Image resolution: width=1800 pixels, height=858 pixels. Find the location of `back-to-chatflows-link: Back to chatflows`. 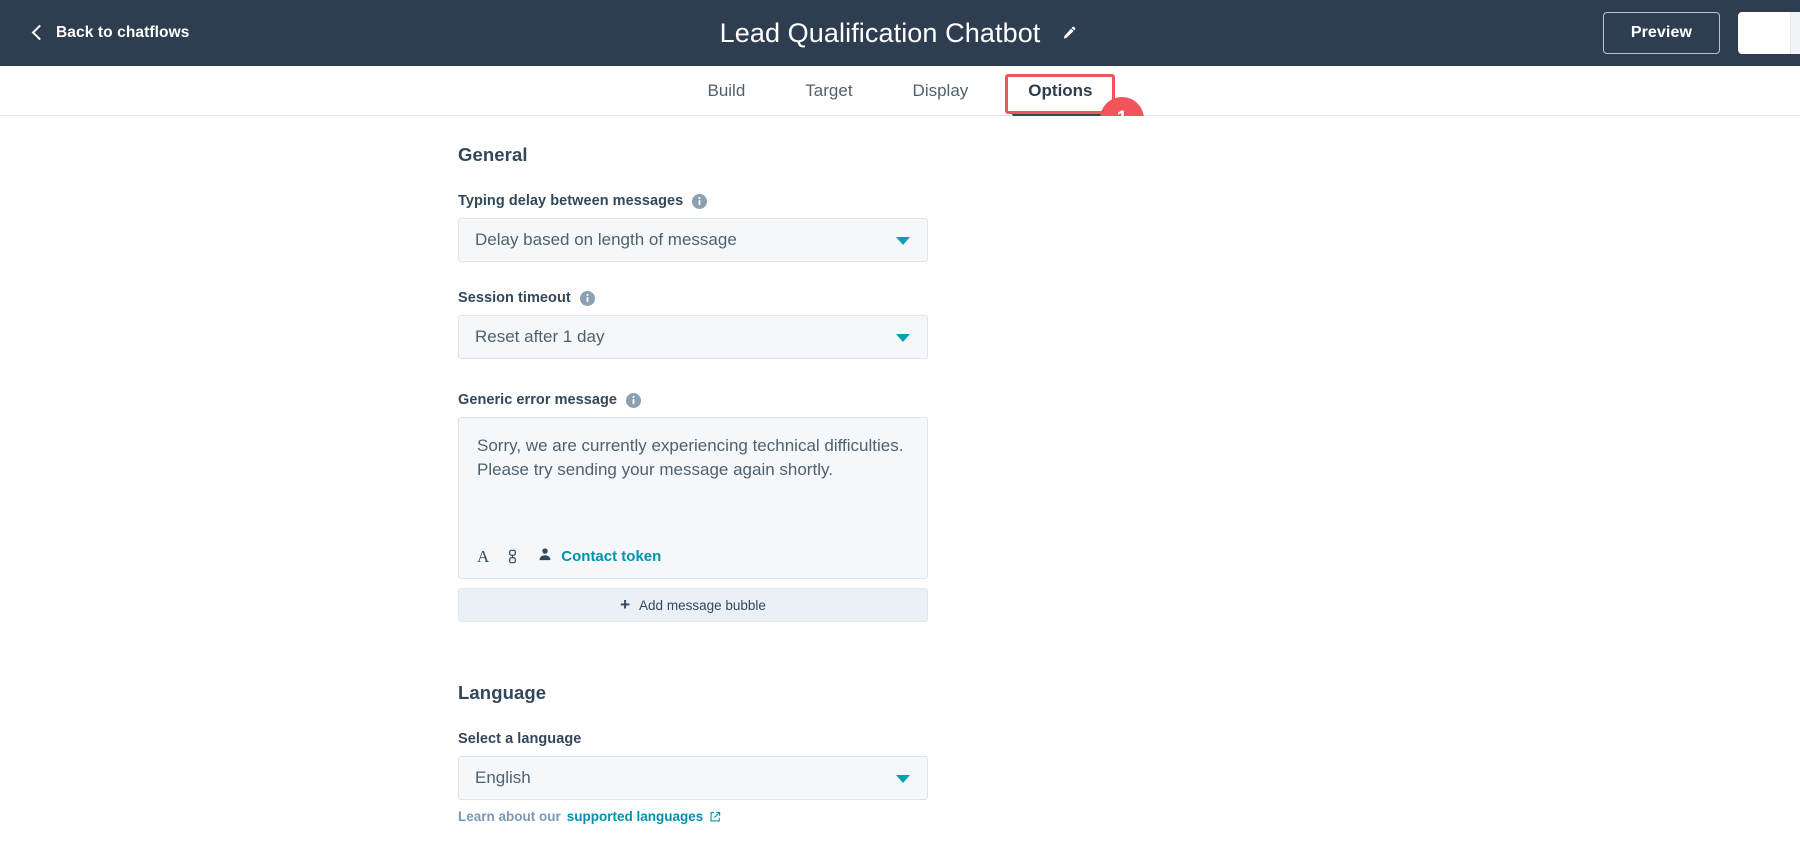

back-to-chatflows-link: Back to chatflows is located at coordinates (110, 33).